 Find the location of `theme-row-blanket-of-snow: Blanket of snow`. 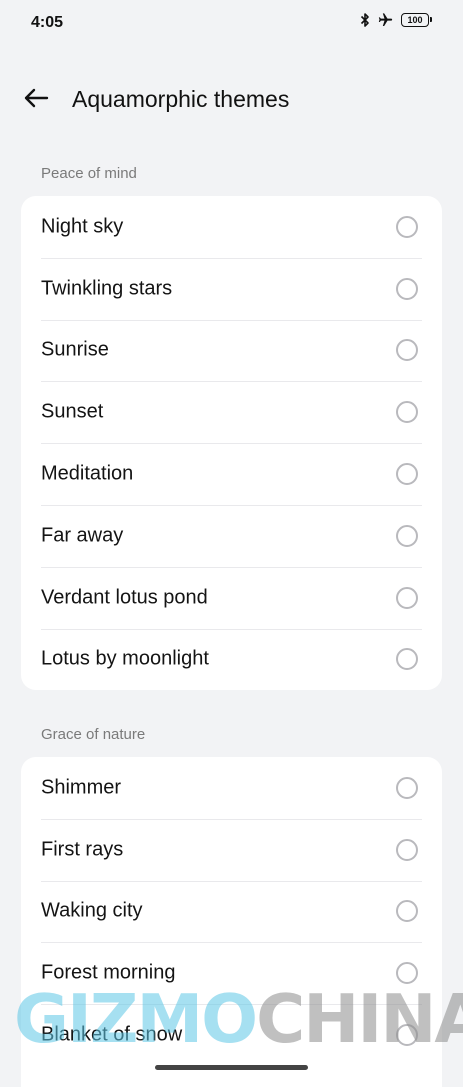

theme-row-blanket-of-snow: Blanket of snow is located at coordinates (231, 1035).